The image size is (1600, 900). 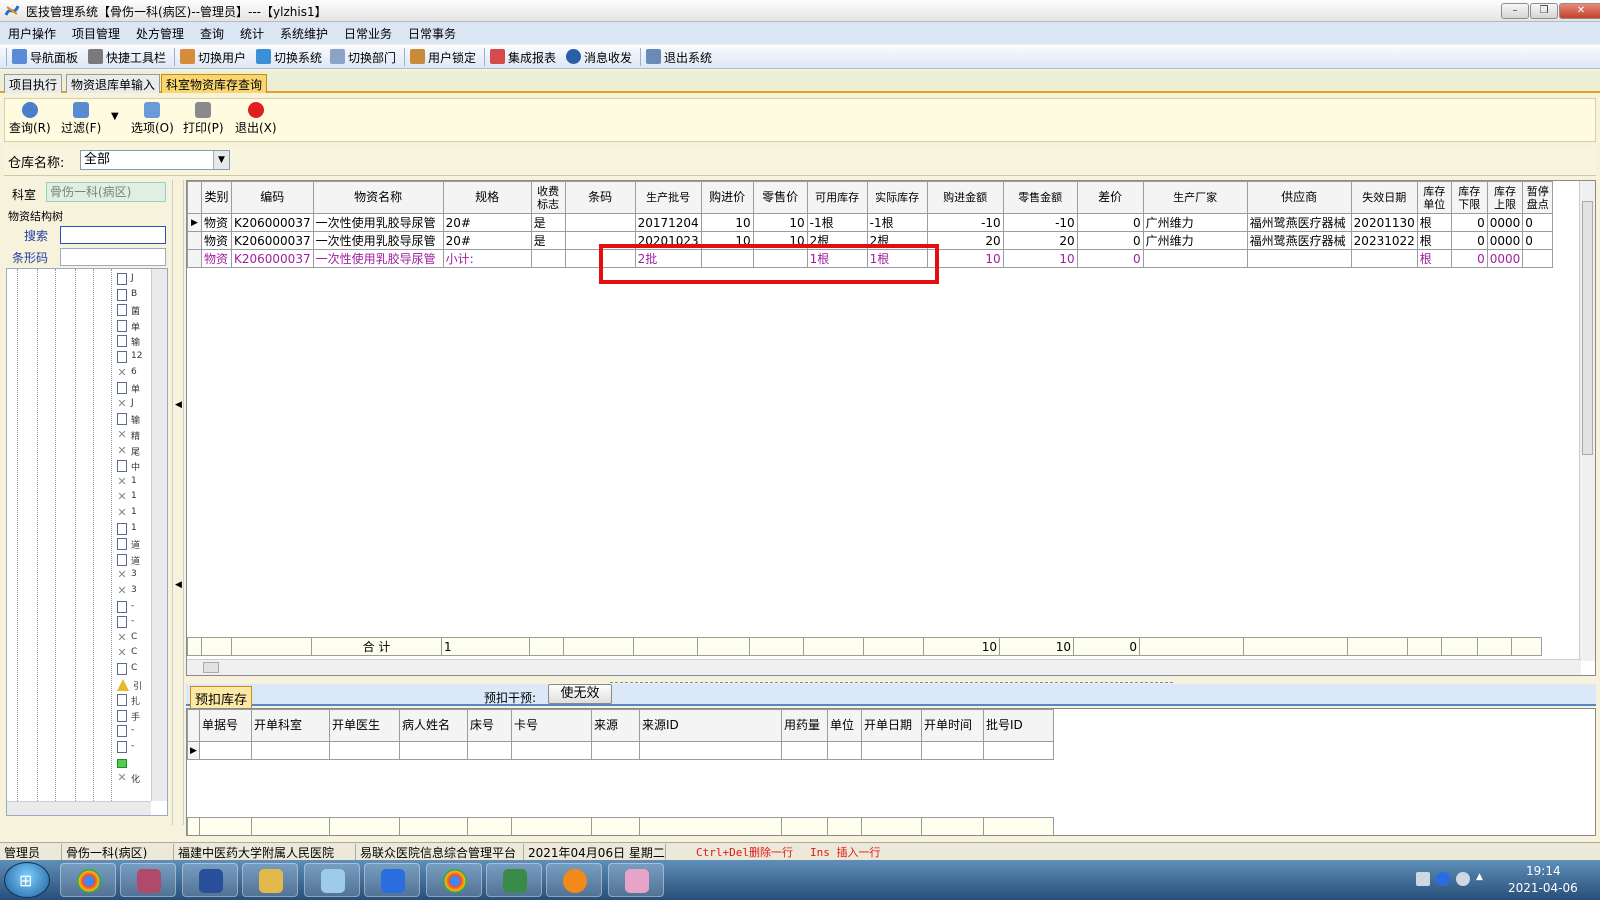 What do you see at coordinates (132, 560) in the screenshot?
I see `tree-node: 道` at bounding box center [132, 560].